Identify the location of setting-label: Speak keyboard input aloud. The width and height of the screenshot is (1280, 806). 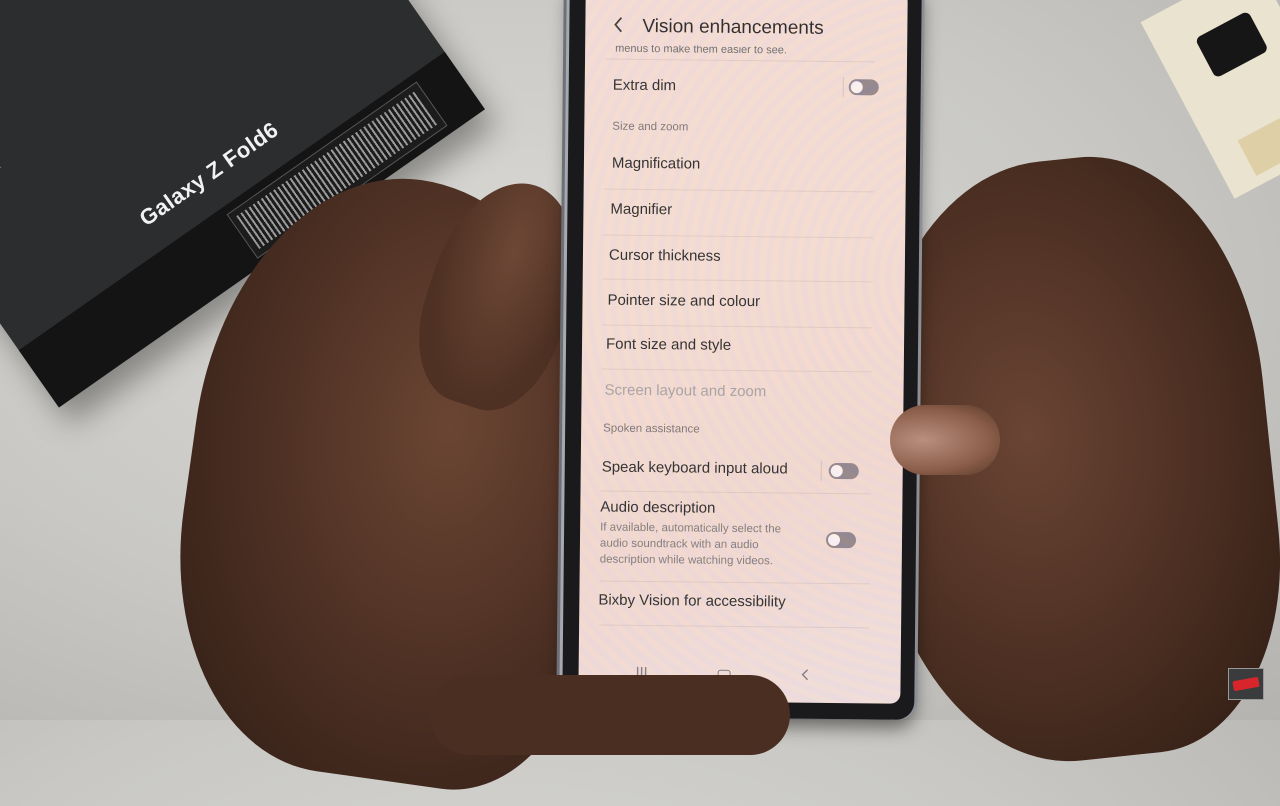
(694, 468).